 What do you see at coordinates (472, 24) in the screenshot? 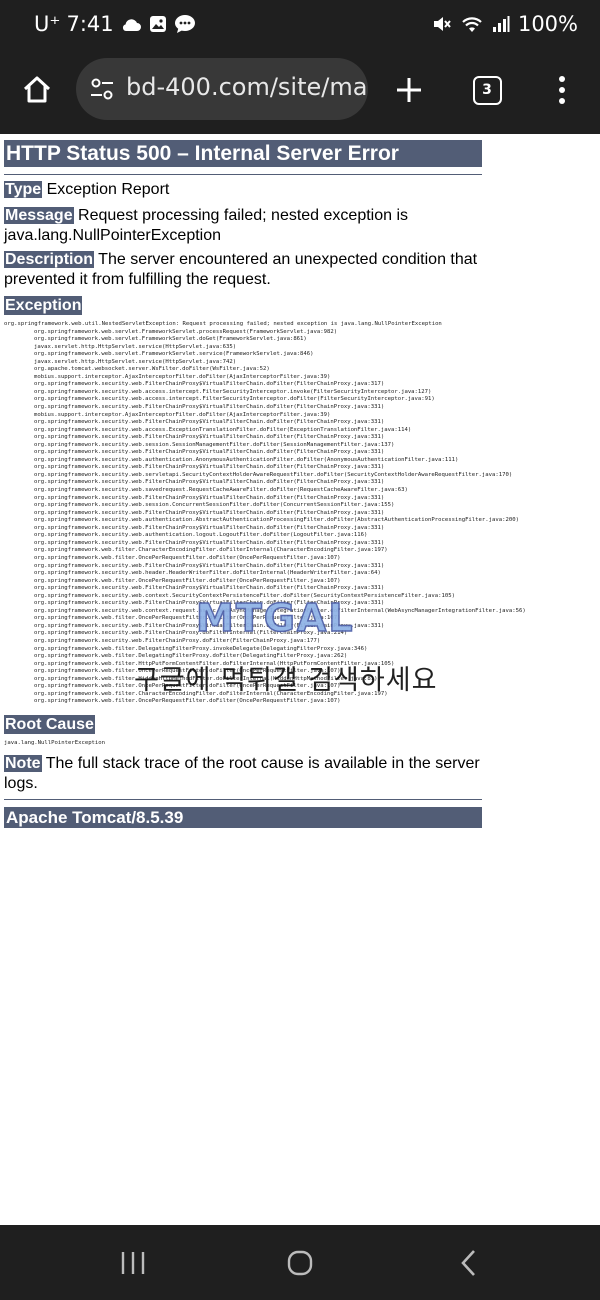
I see `wifi-icon` at bounding box center [472, 24].